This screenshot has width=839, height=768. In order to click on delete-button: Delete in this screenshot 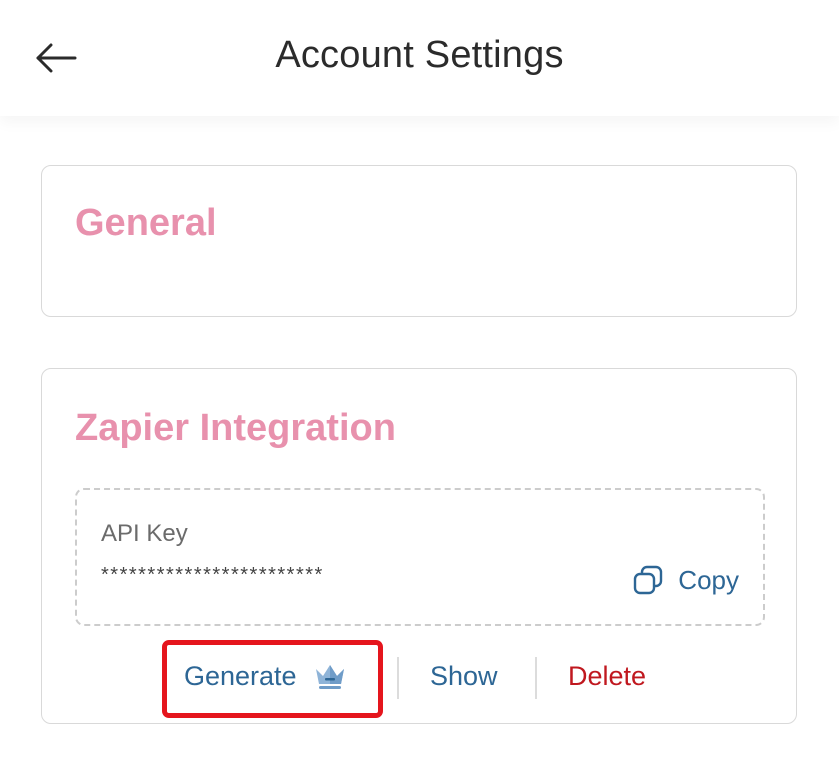, I will do `click(607, 676)`.